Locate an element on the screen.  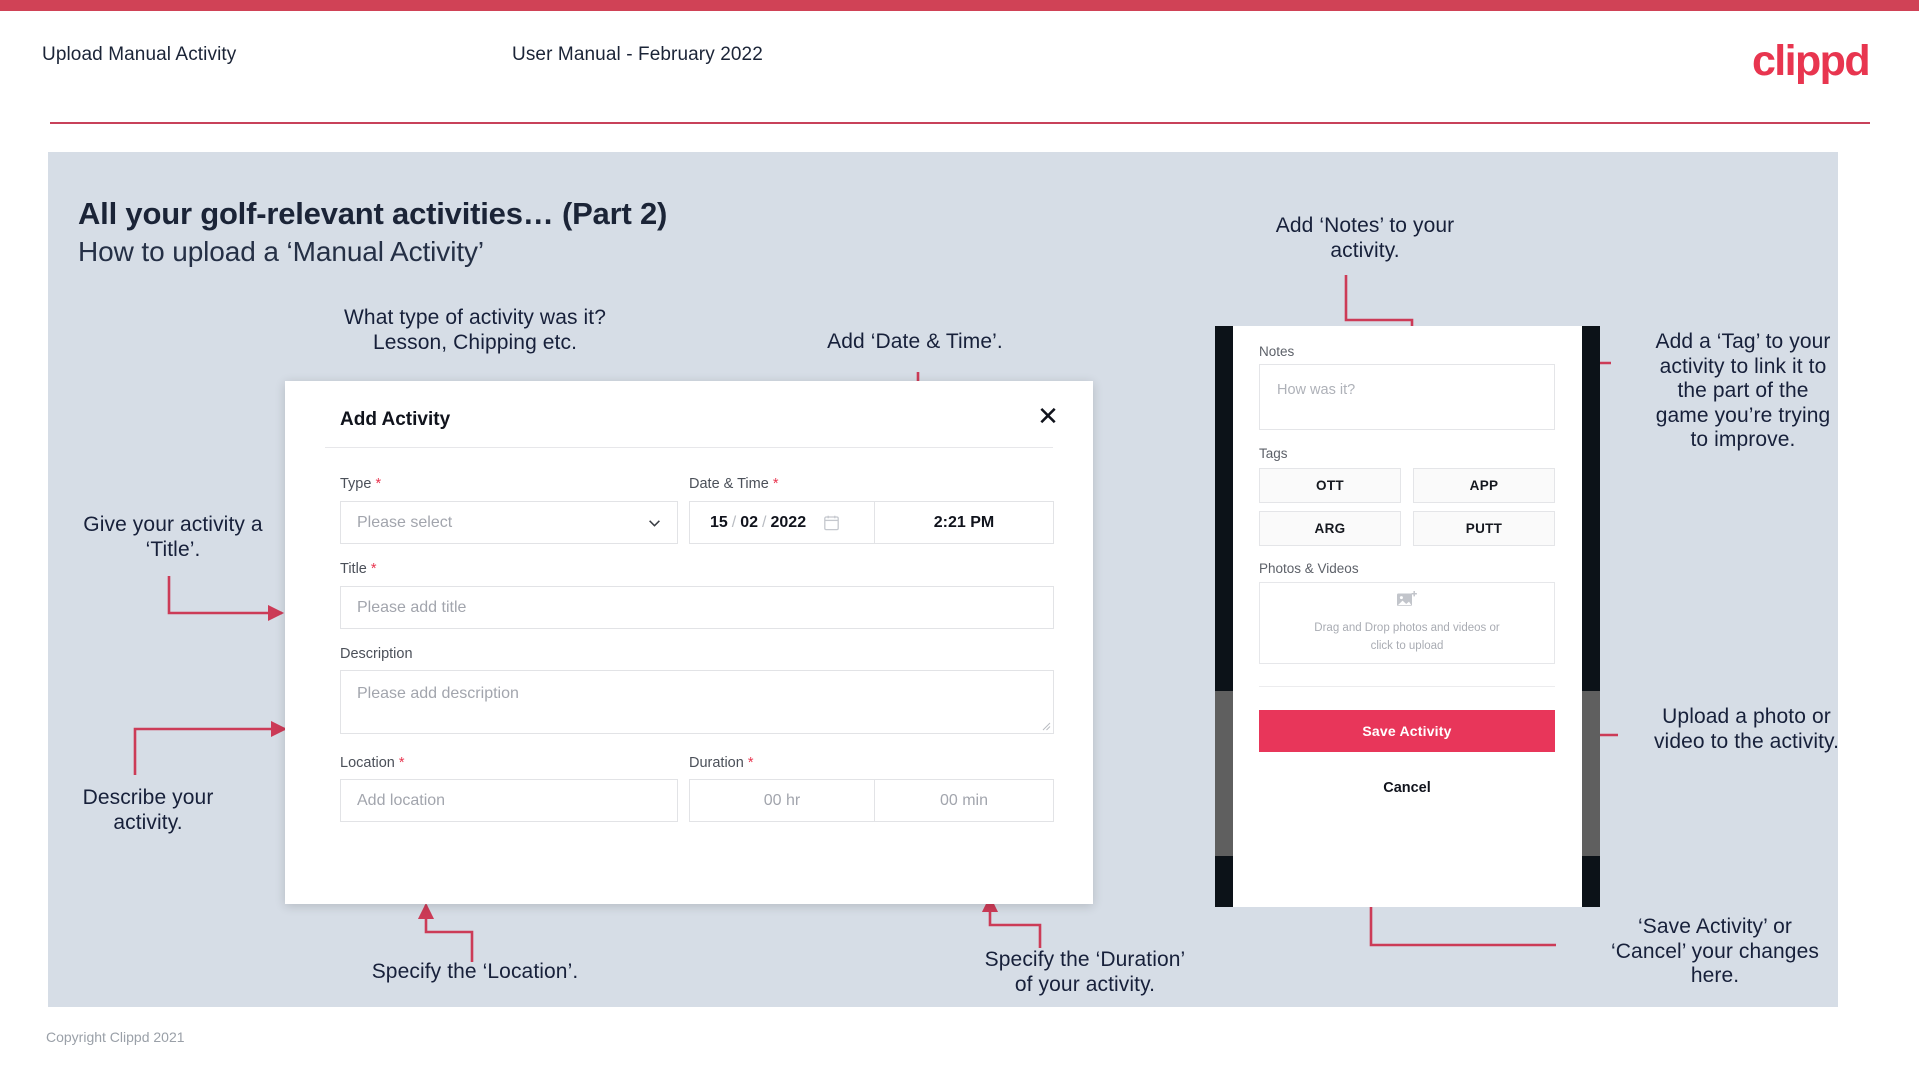
location-label-text: Location is located at coordinates (367, 763).